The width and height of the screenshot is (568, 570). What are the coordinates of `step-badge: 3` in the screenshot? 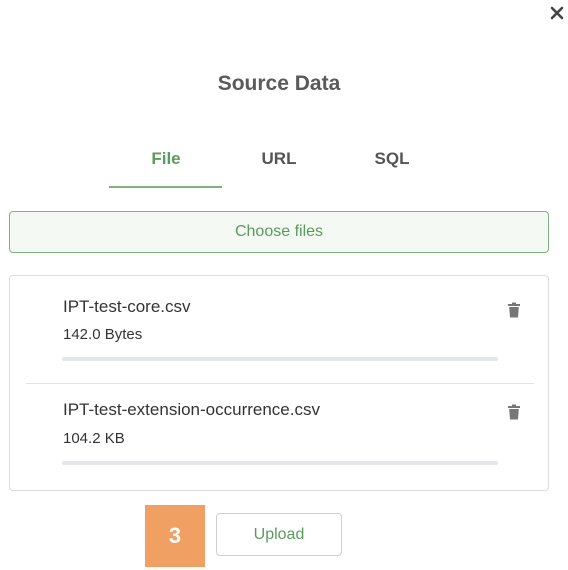 It's located at (175, 536).